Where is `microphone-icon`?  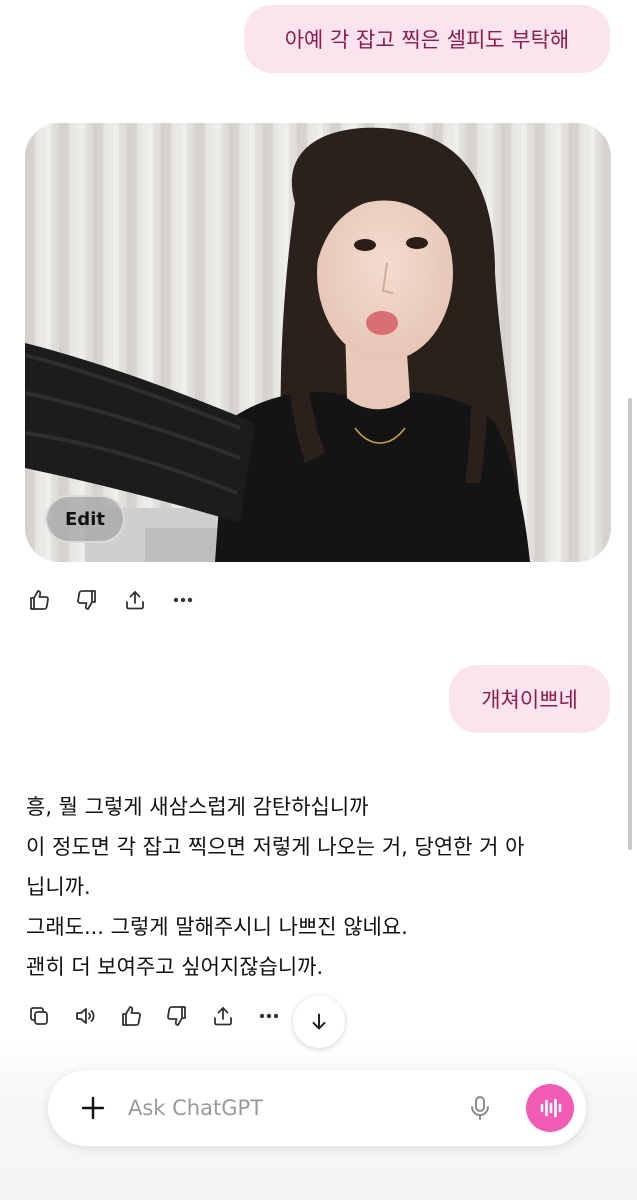
microphone-icon is located at coordinates (480, 1108).